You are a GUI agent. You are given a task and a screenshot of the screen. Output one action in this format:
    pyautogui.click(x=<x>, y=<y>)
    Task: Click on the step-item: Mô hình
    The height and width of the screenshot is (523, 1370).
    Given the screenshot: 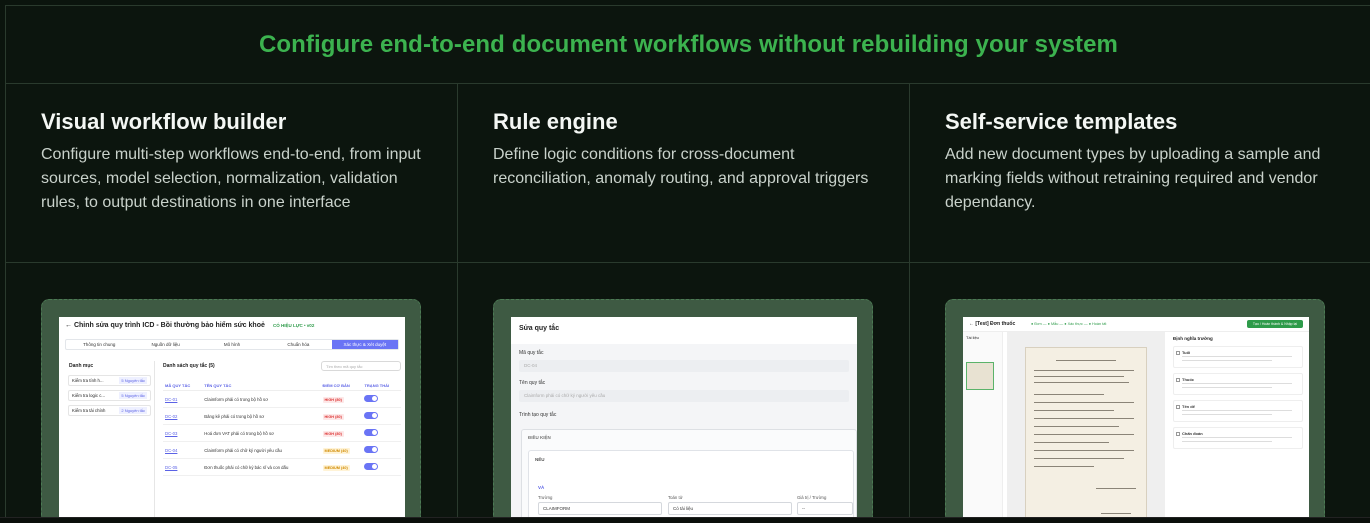 What is the action you would take?
    pyautogui.click(x=232, y=344)
    